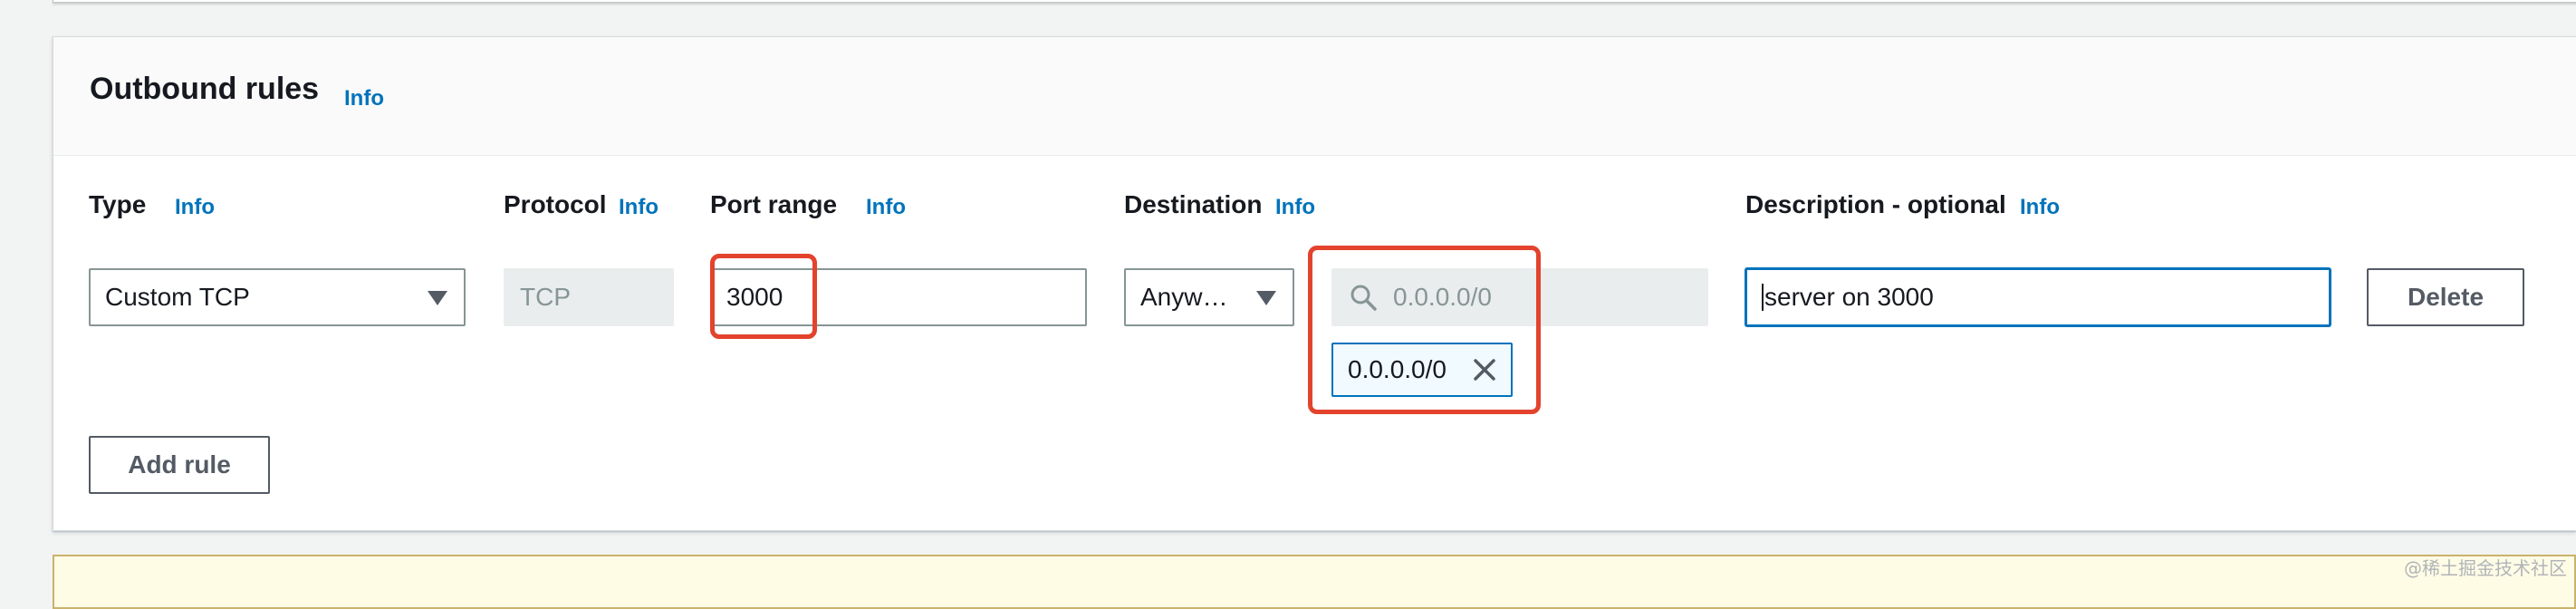 Image resolution: width=2576 pixels, height=609 pixels. What do you see at coordinates (1314, 582) in the screenshot?
I see `next-panel` at bounding box center [1314, 582].